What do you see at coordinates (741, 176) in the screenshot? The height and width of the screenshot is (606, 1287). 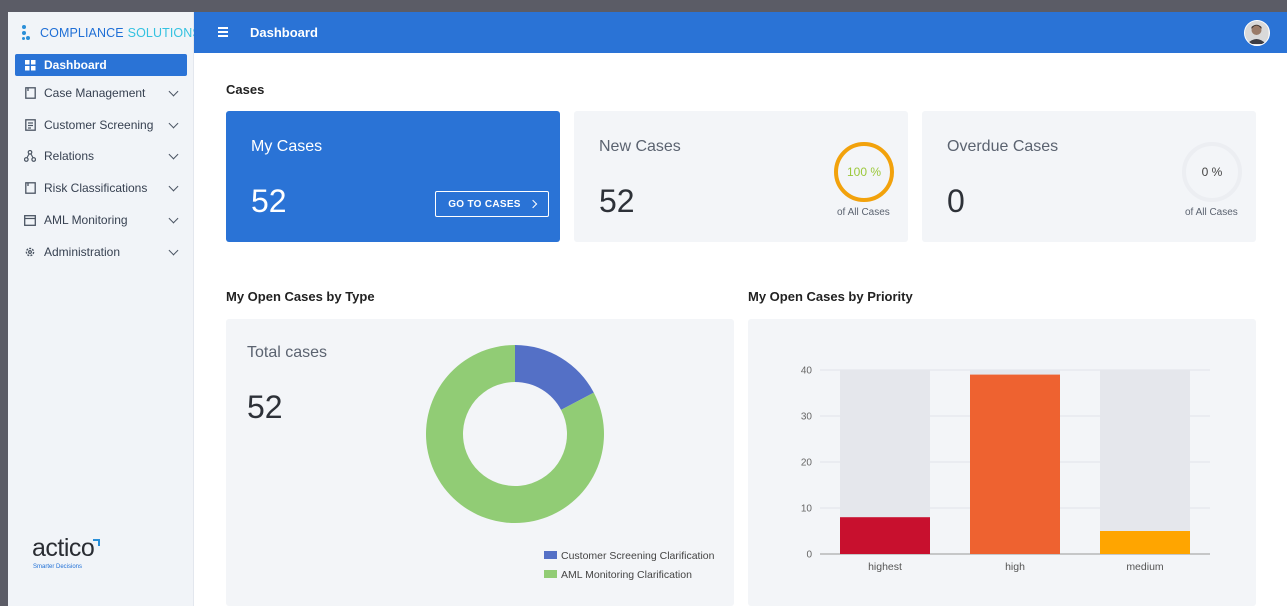 I see `new-cases-card: New Cases 52 100 % of All Cases` at bounding box center [741, 176].